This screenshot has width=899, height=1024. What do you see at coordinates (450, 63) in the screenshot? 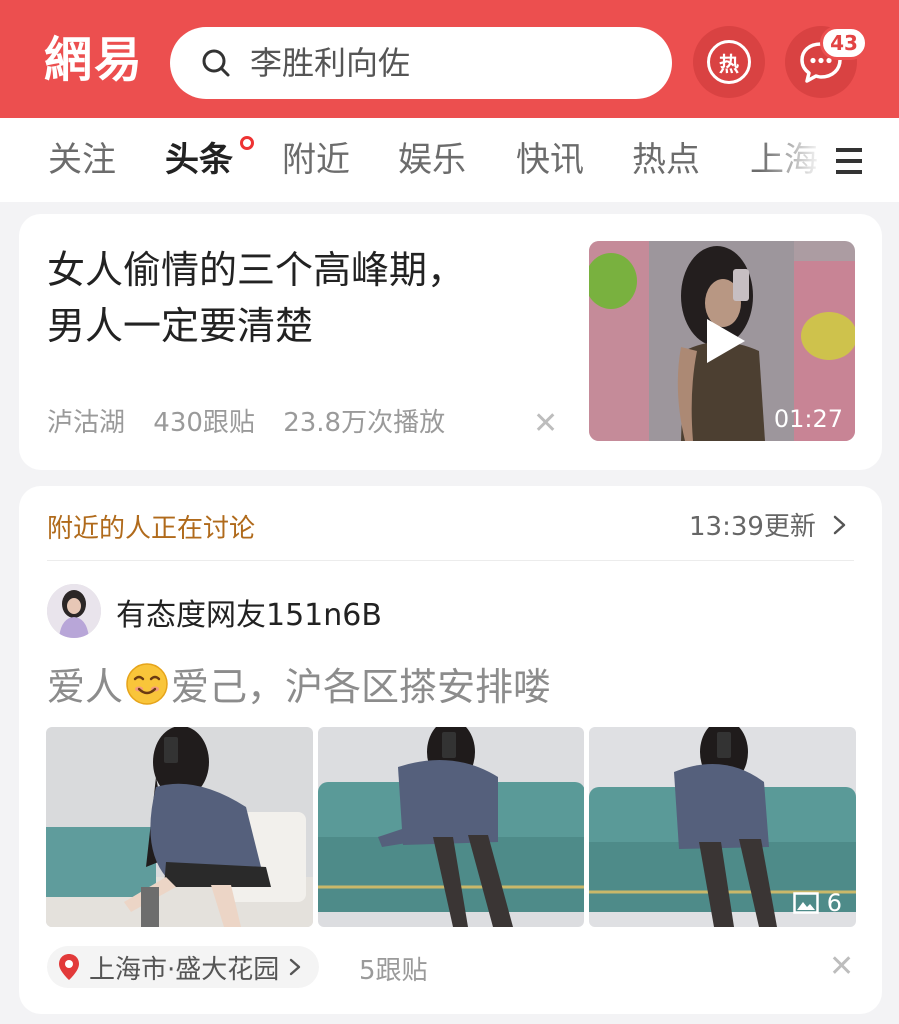
I see `search-input` at bounding box center [450, 63].